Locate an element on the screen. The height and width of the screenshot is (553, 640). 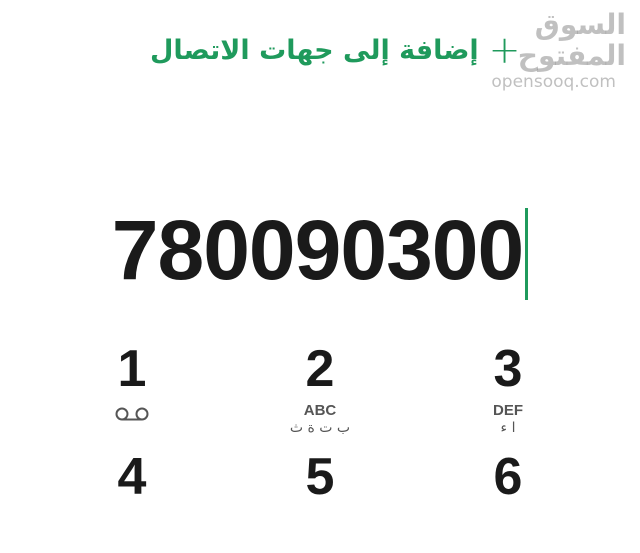
key-5: 5 is located at coordinates (320, 498).